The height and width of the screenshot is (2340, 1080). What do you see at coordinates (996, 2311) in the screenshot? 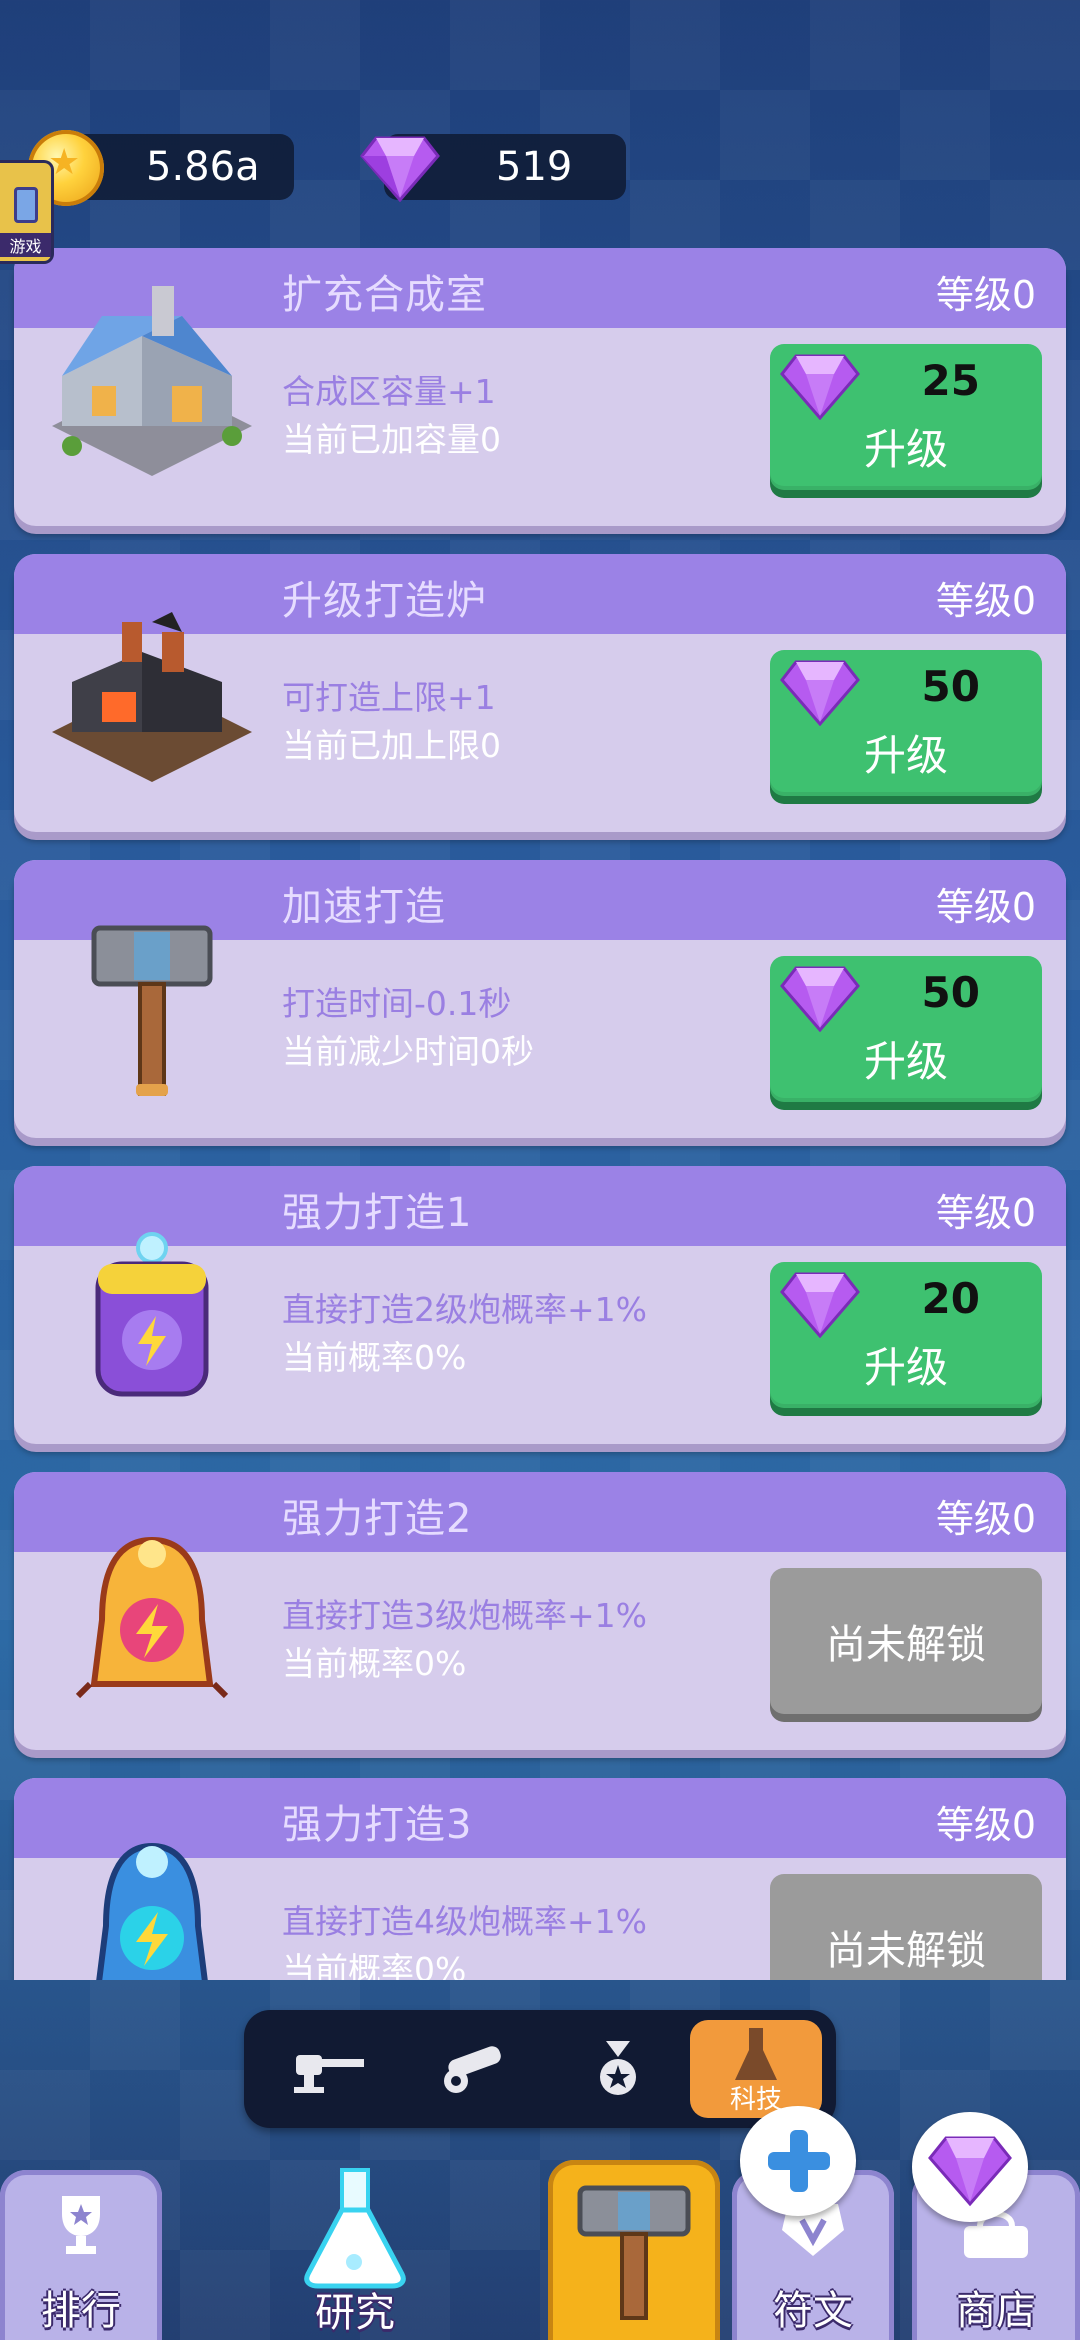
I see `nav-shop-label: 商店` at bounding box center [996, 2311].